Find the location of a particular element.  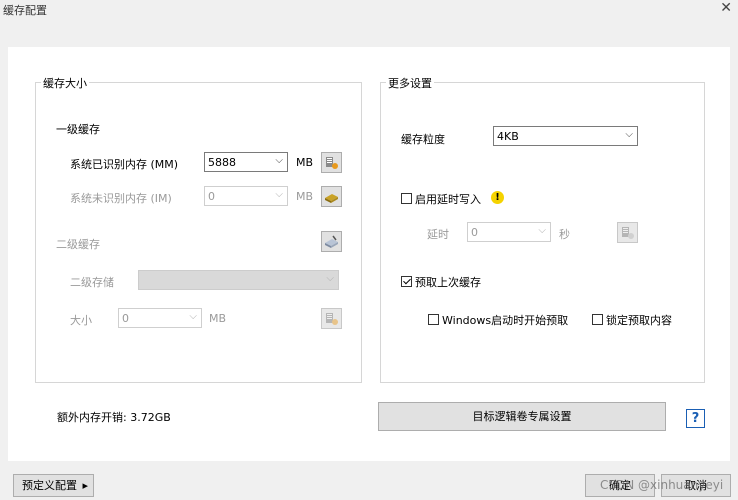

recognized-memory-select: 5888 ⌵ is located at coordinates (246, 162).